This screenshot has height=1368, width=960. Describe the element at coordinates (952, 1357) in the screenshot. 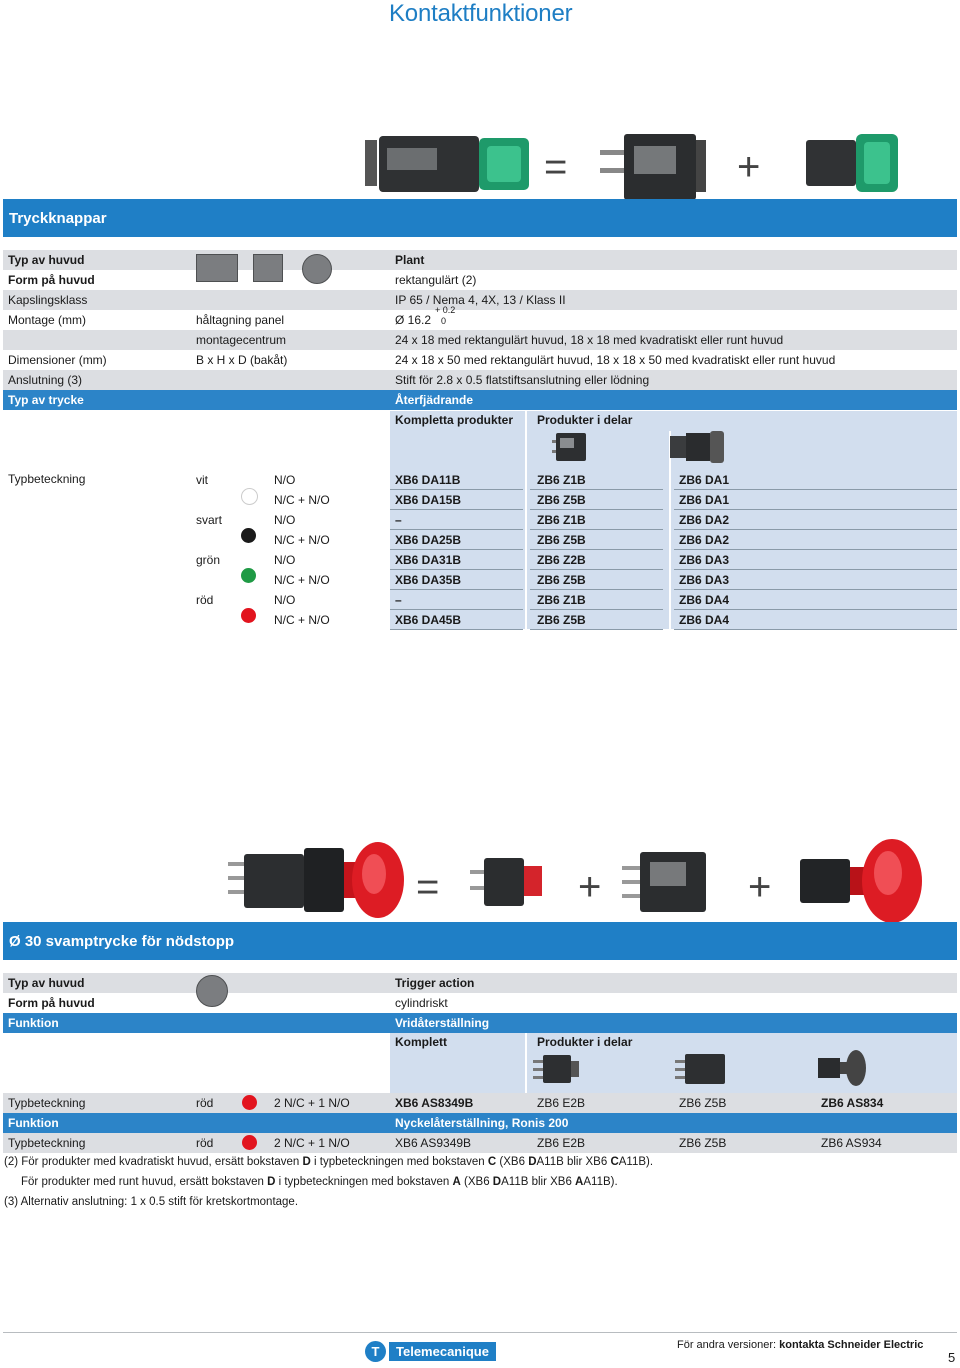

I see `page-number: 5` at that location.